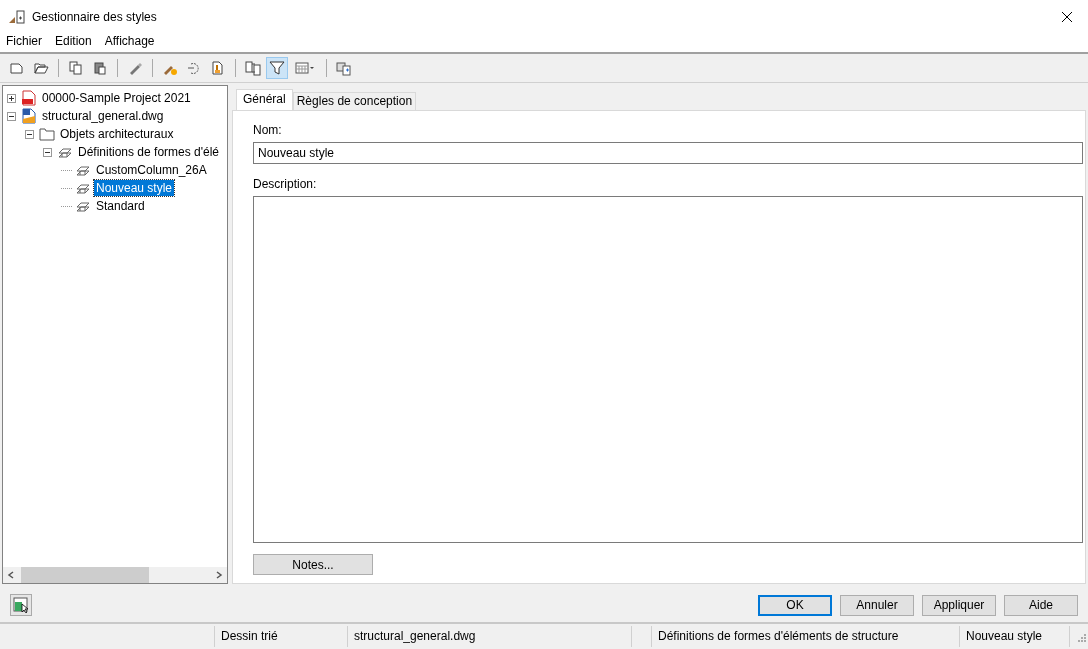  I want to click on drawing-file-icon, so click(29, 116).